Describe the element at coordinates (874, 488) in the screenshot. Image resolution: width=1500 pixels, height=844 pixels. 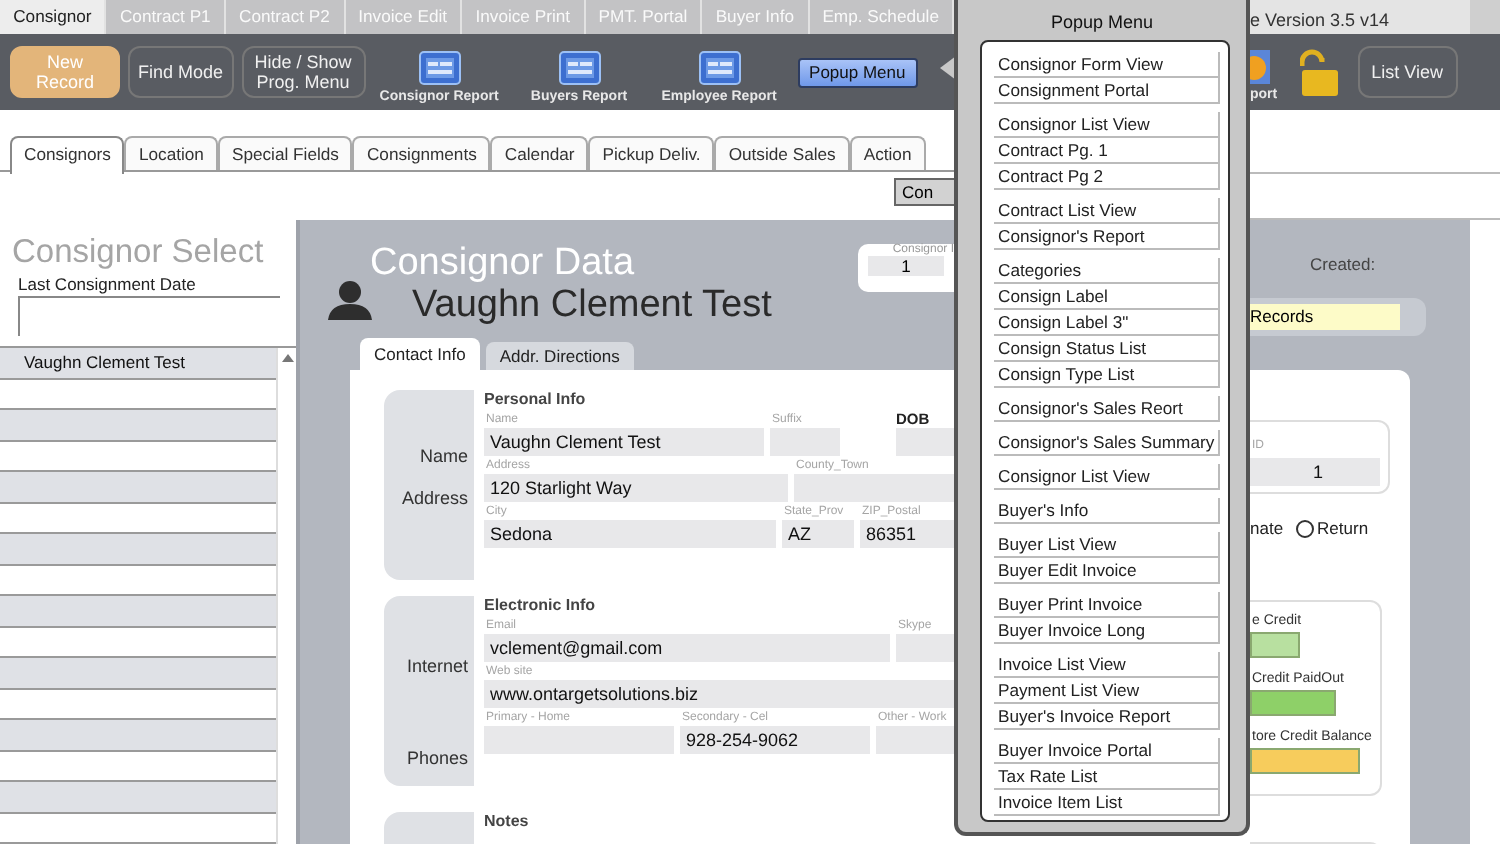
I see `county-field` at that location.